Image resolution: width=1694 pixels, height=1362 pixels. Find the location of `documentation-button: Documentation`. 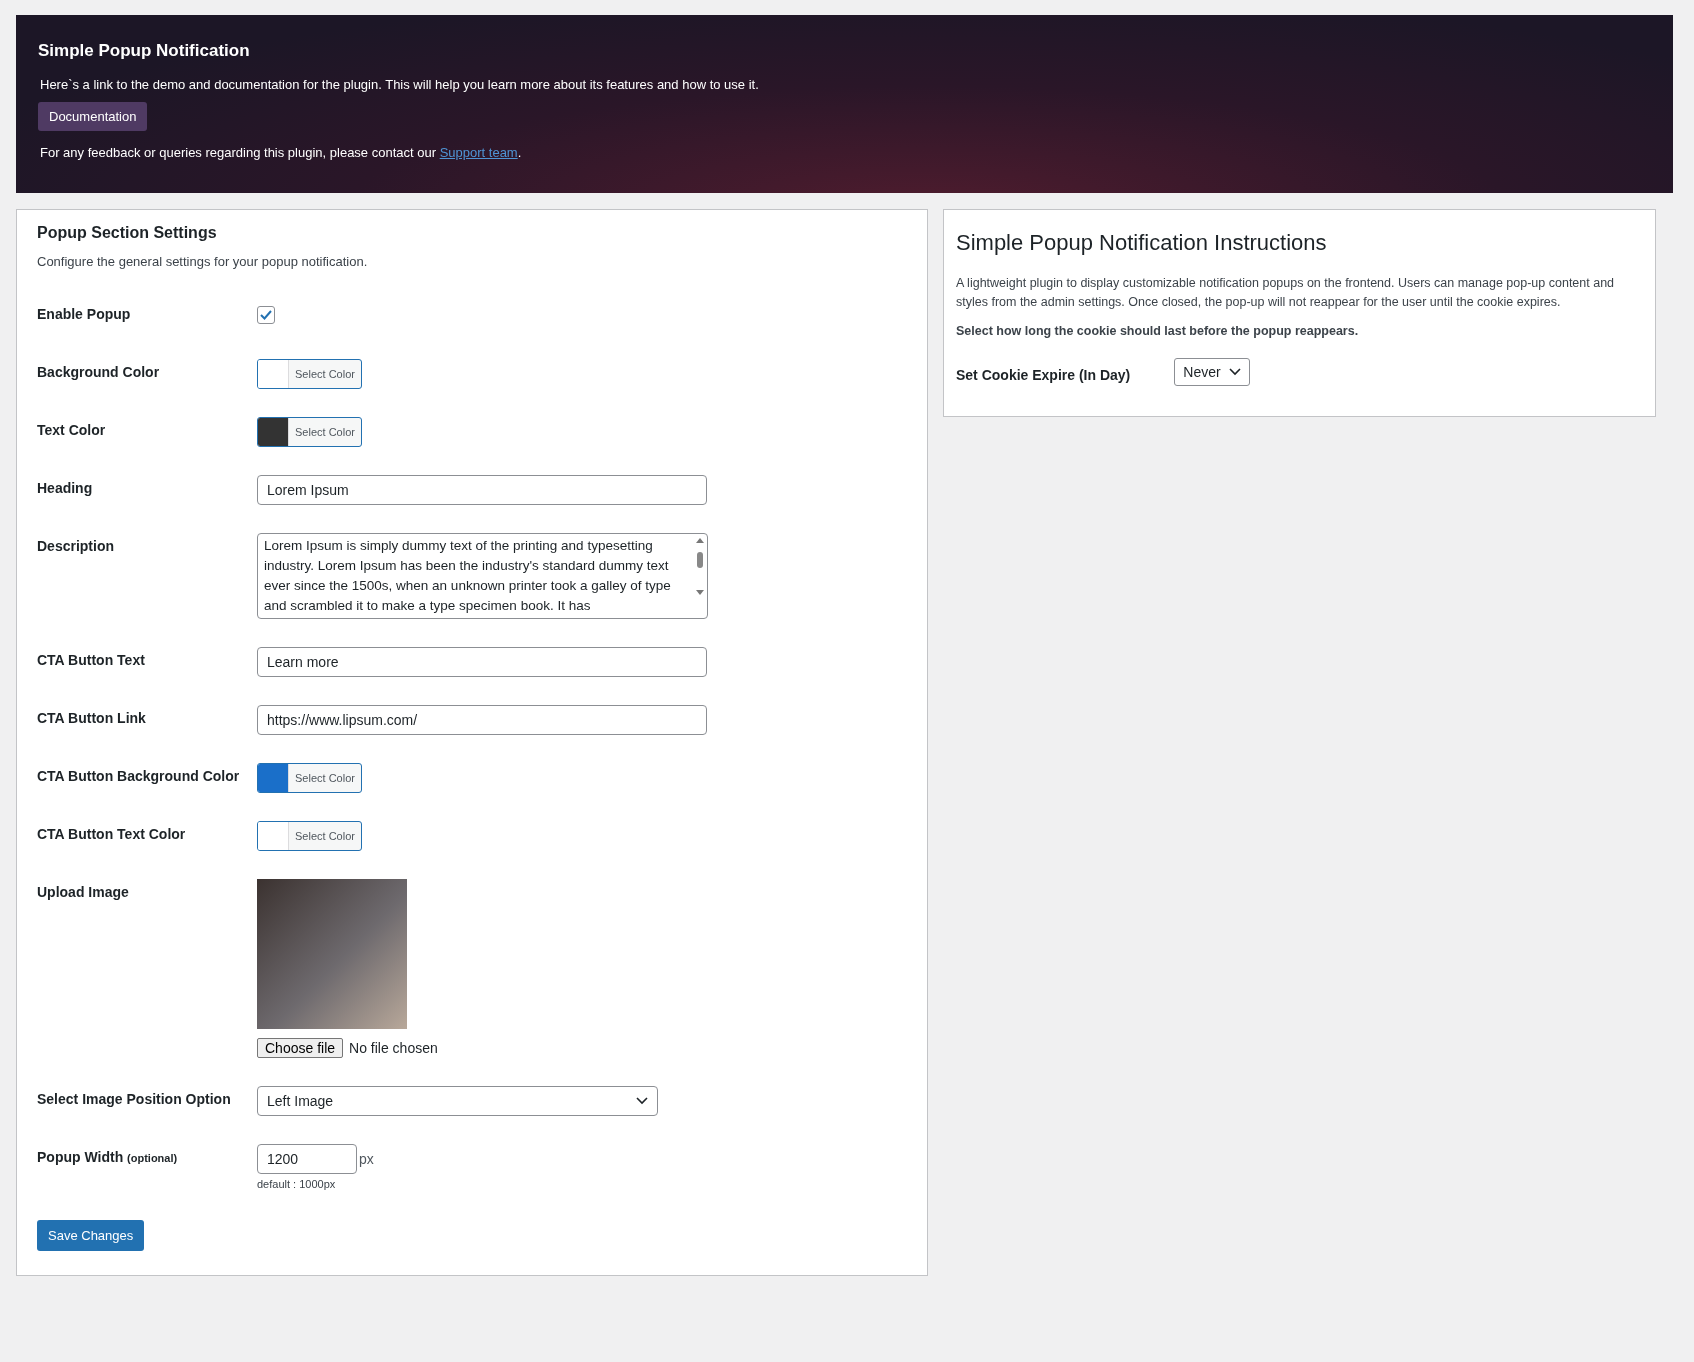

documentation-button: Documentation is located at coordinates (93, 116).